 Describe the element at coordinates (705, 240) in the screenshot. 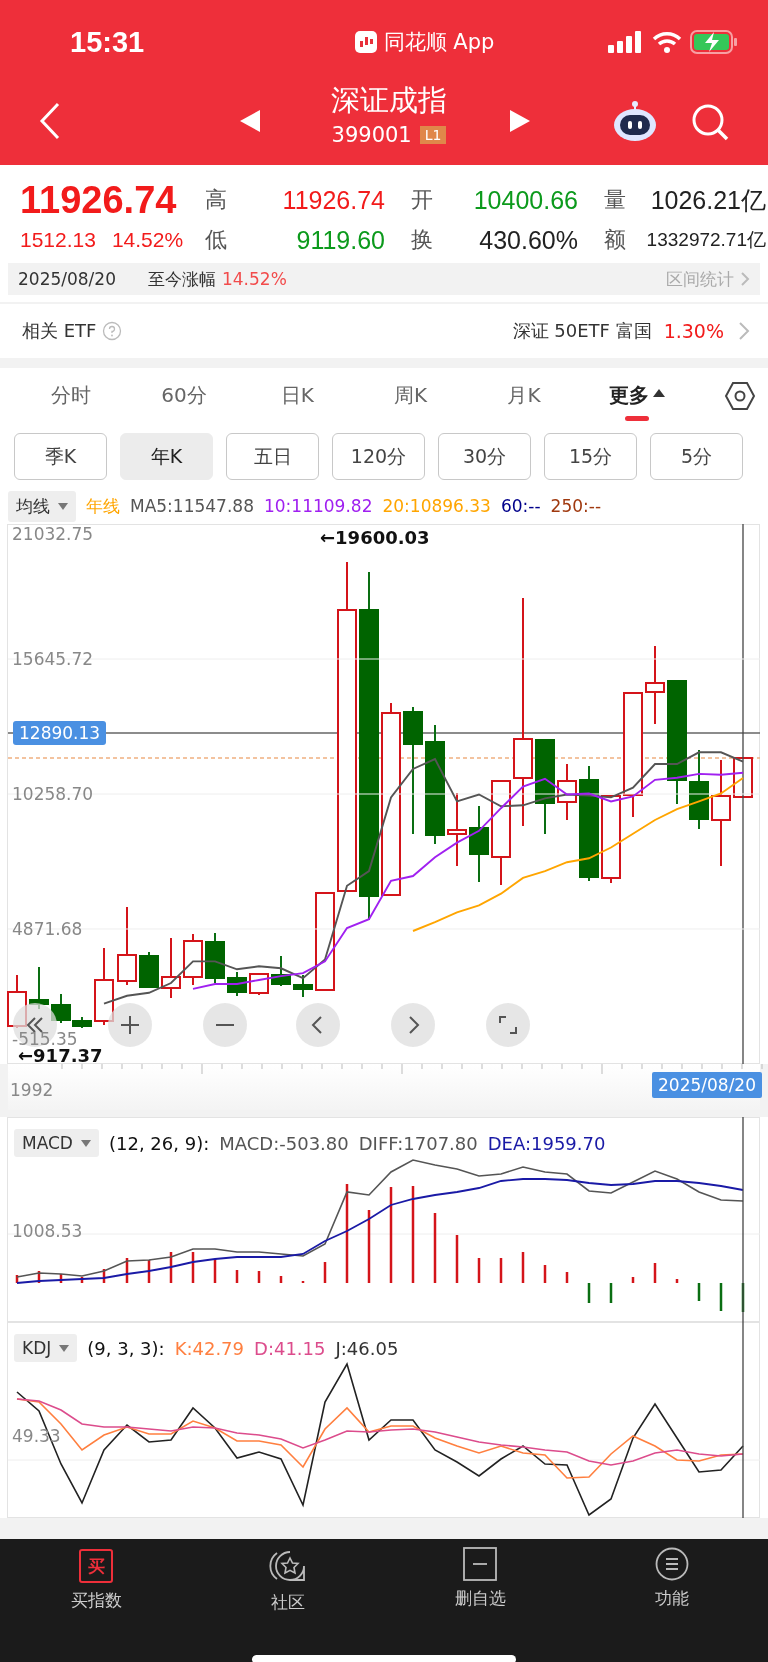

I see `stat-value: 1332972.71亿` at that location.